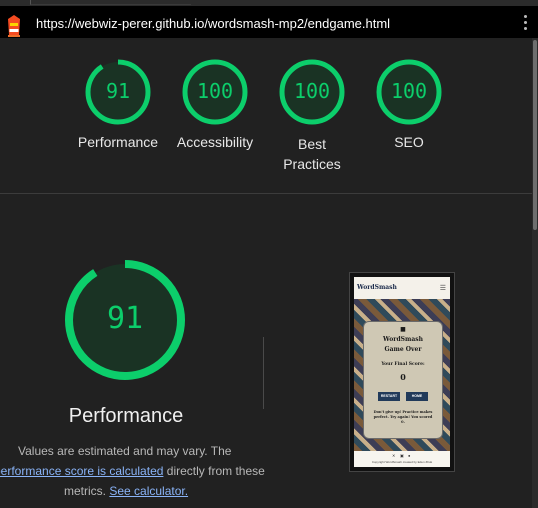 This screenshot has height=508, width=538. What do you see at coordinates (81, 471) in the screenshot?
I see `score-calculated-link: performance score is calculated` at bounding box center [81, 471].